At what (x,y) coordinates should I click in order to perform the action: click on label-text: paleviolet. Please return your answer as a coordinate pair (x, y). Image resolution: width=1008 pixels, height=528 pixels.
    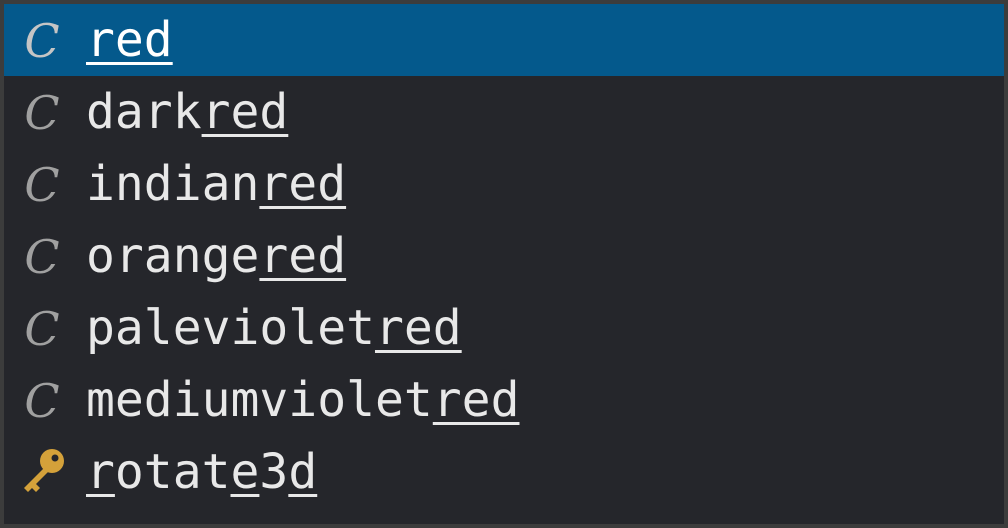
    Looking at the image, I should click on (230, 328).